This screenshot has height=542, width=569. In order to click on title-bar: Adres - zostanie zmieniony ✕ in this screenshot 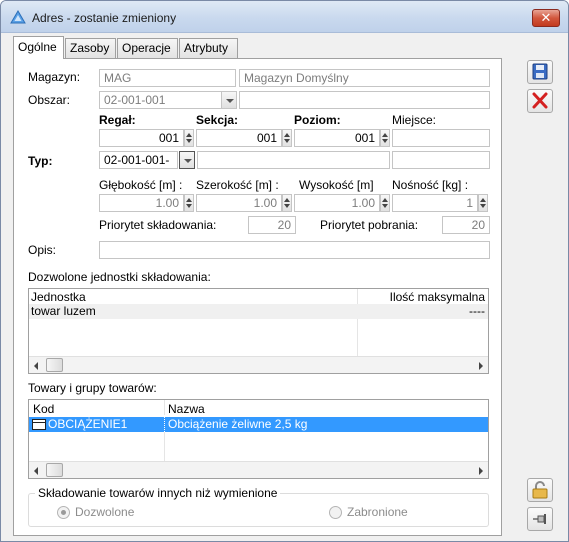, I will do `click(284, 17)`.